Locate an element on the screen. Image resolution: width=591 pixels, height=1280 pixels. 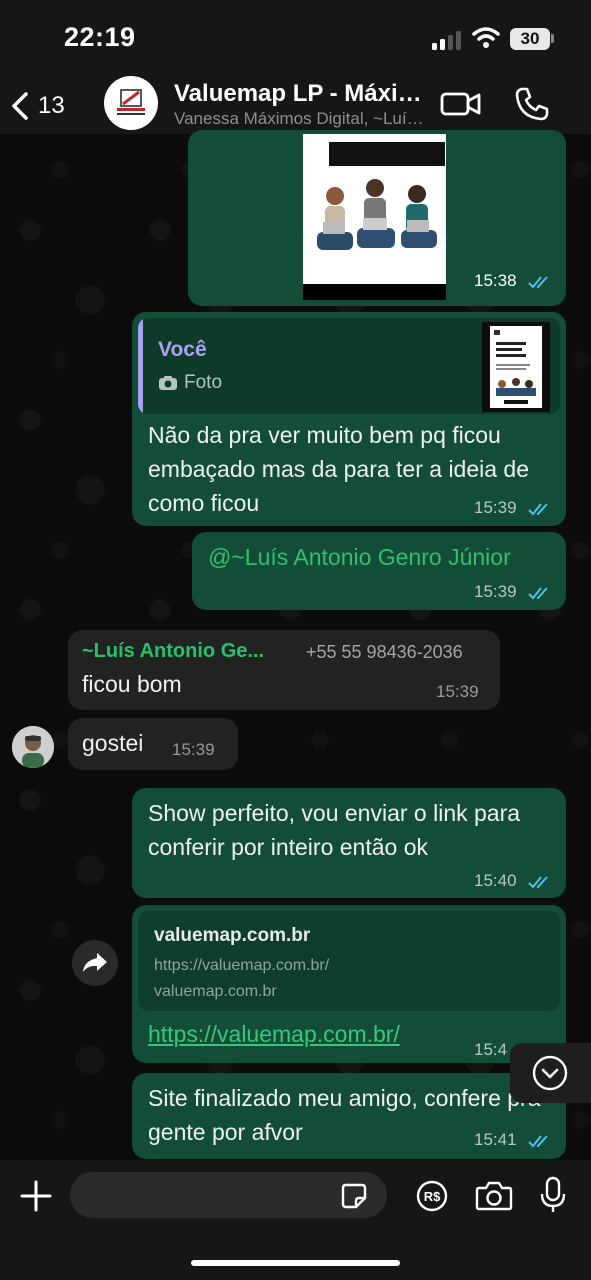
message-time: 15:40 is located at coordinates (495, 880).